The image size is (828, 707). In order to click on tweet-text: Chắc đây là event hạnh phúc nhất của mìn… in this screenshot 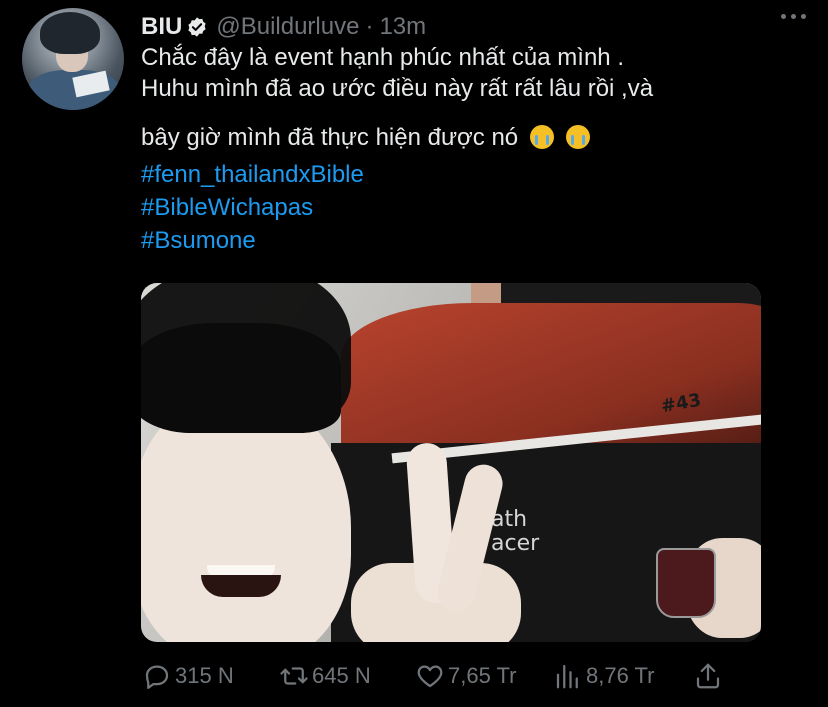, I will do `click(471, 97)`.